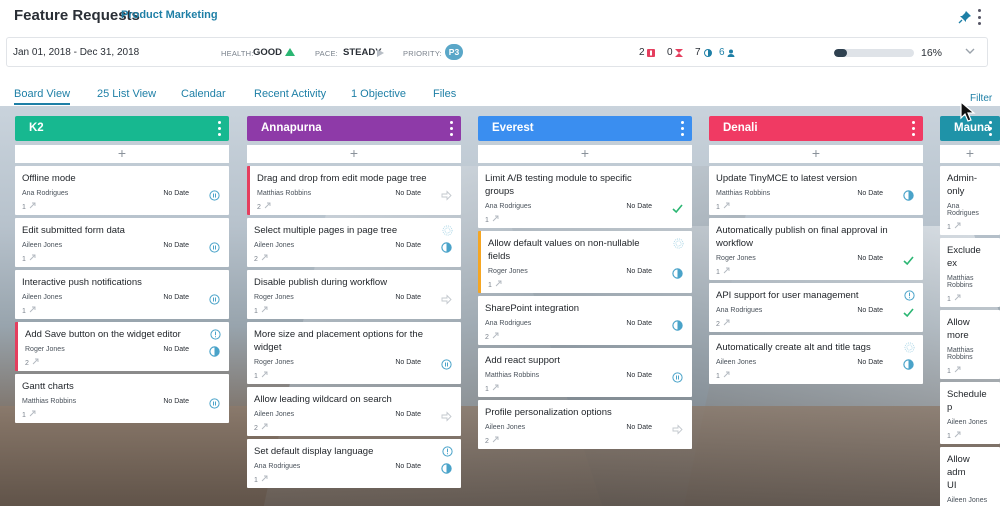 Image resolution: width=1000 pixels, height=506 pixels. What do you see at coordinates (203, 94) in the screenshot?
I see `tab-calendar: Calendar` at bounding box center [203, 94].